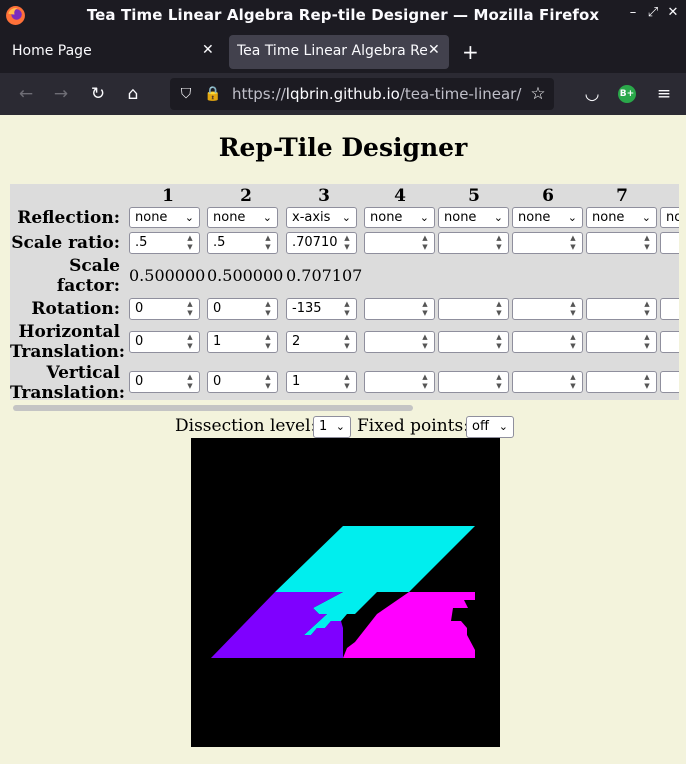  I want to click on horizontal-translation-input: 1 ▲ ▼, so click(242, 342).